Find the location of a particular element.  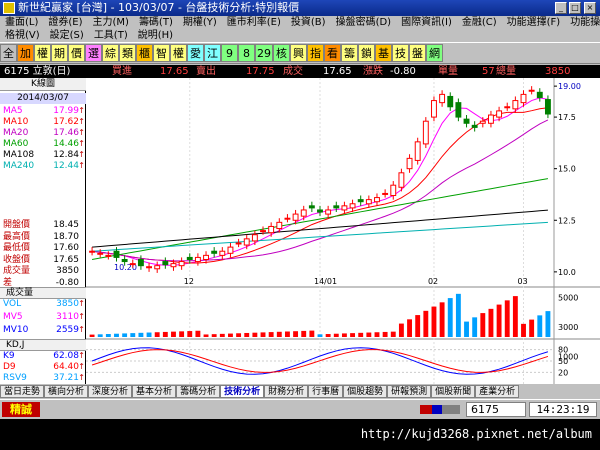

date-tick-label: 12 is located at coordinates (189, 281).